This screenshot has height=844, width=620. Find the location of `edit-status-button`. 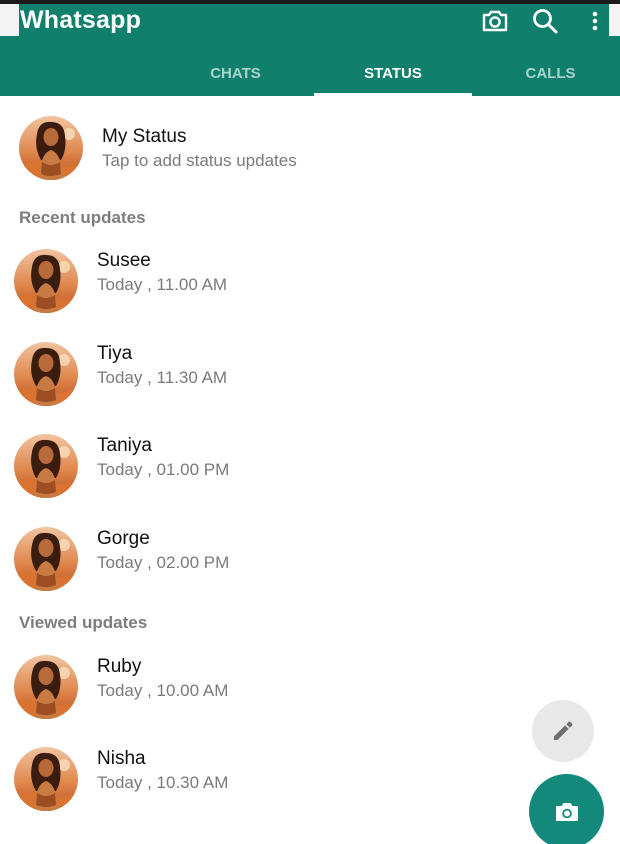

edit-status-button is located at coordinates (563, 731).